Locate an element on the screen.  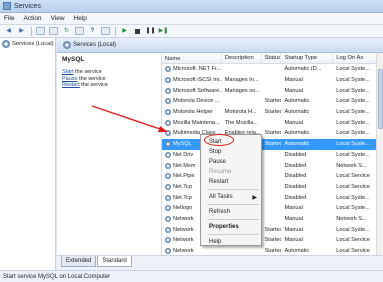
service-startup-type-cell: Disabled is located at coordinates (295, 176).